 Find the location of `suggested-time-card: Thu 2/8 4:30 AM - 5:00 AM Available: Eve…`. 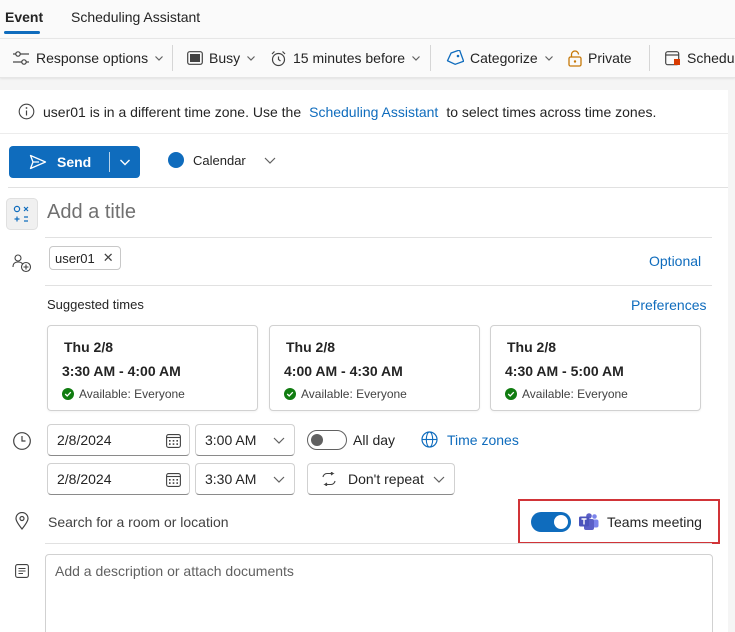

suggested-time-card: Thu 2/8 4:30 AM - 5:00 AM Available: Eve… is located at coordinates (595, 368).